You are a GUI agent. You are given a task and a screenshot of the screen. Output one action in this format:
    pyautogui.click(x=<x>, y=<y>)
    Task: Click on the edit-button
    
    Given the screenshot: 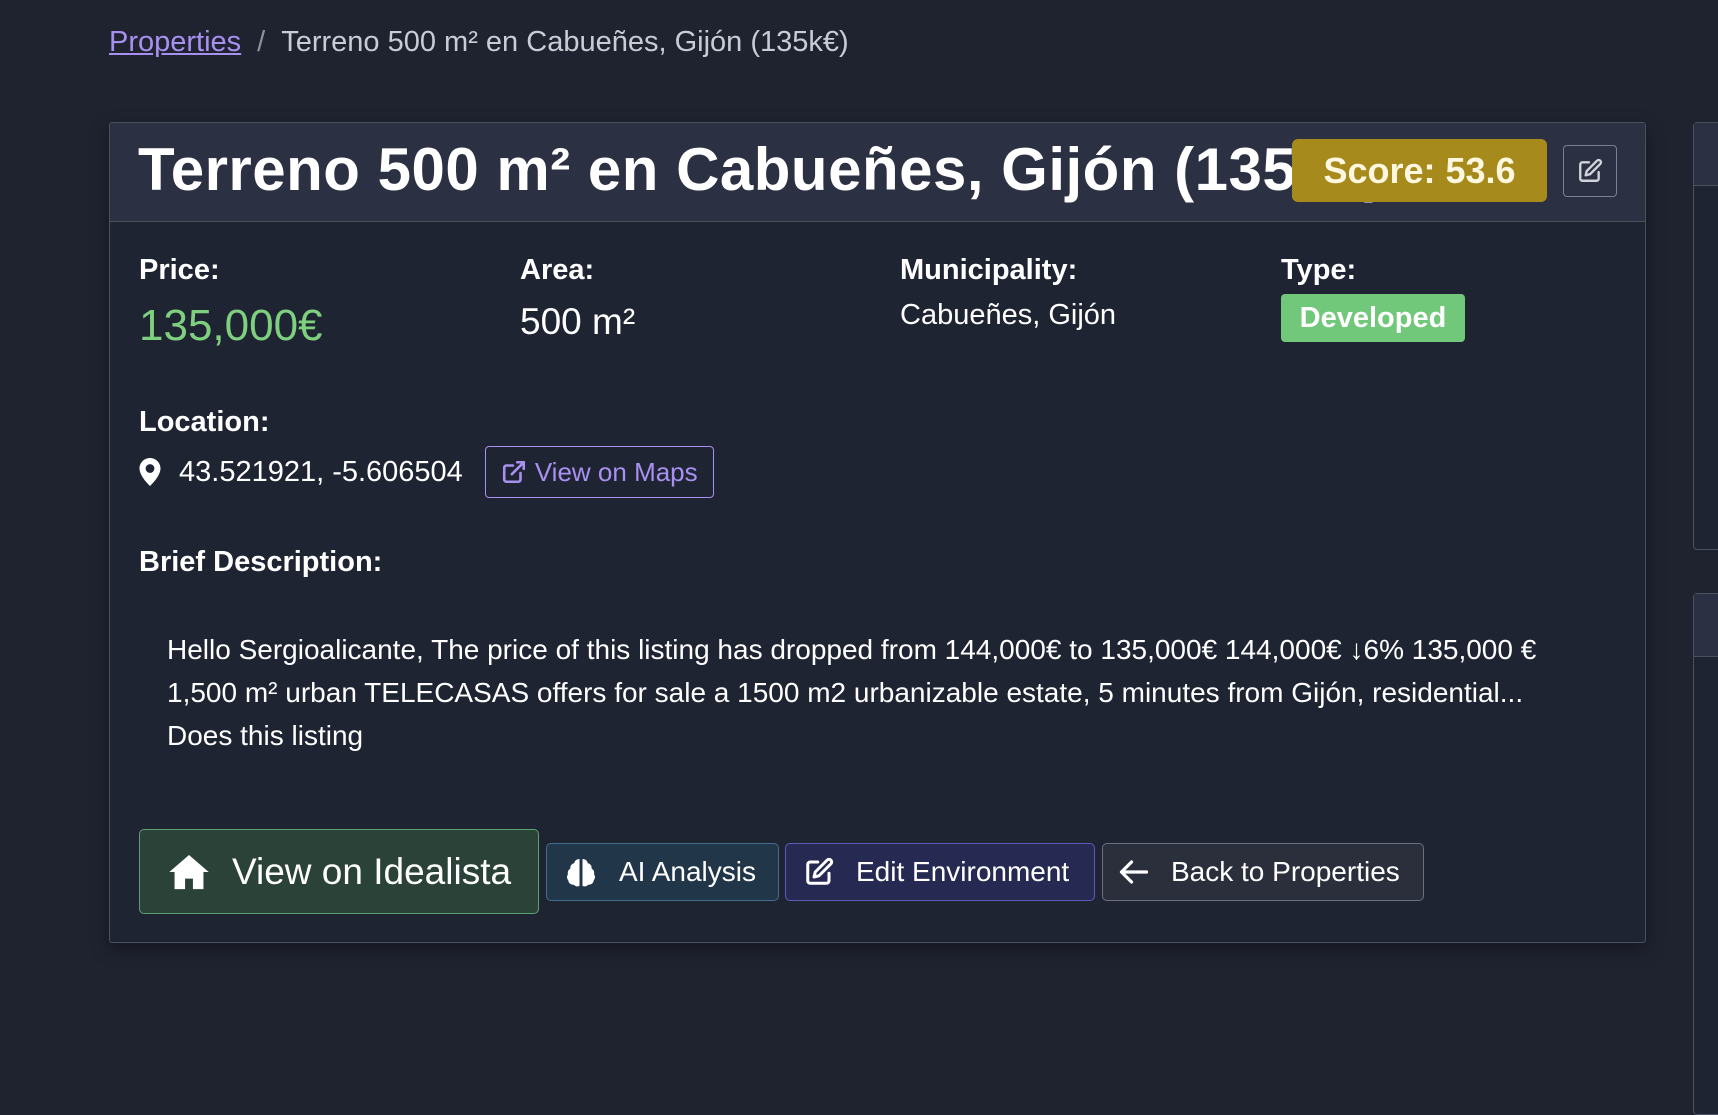 What is the action you would take?
    pyautogui.click(x=1590, y=171)
    